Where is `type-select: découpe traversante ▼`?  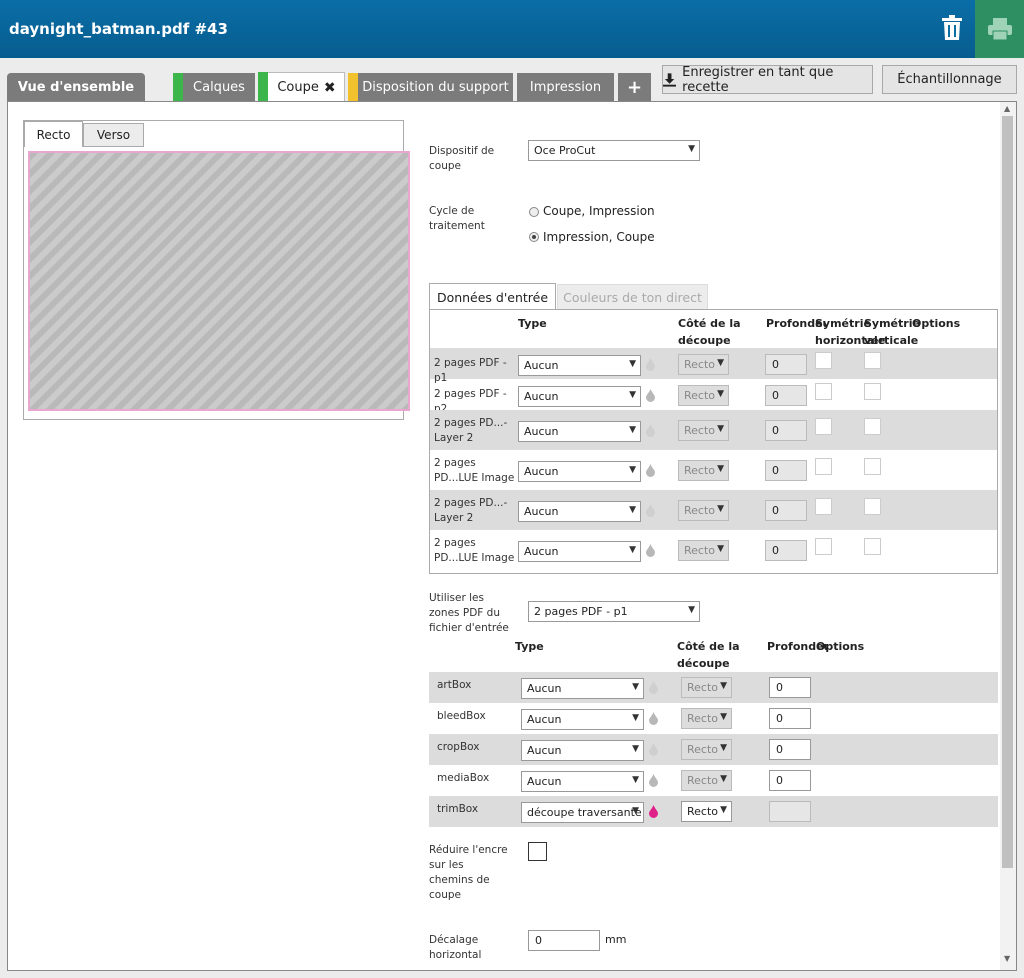 type-select: découpe traversante ▼ is located at coordinates (582, 812).